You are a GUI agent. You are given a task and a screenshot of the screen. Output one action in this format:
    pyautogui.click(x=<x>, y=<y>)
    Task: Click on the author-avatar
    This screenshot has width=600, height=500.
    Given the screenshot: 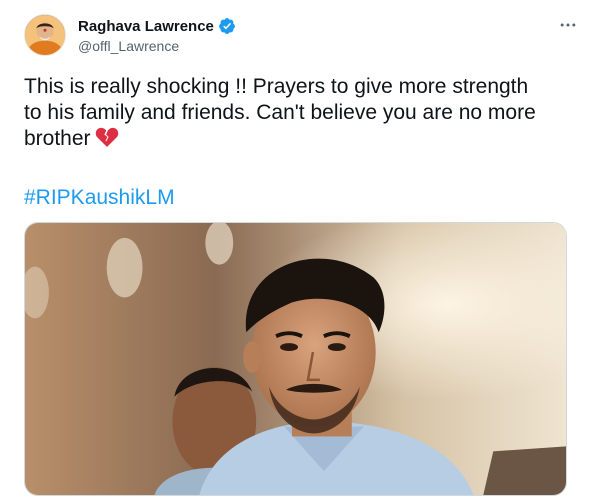 What is the action you would take?
    pyautogui.click(x=45, y=35)
    